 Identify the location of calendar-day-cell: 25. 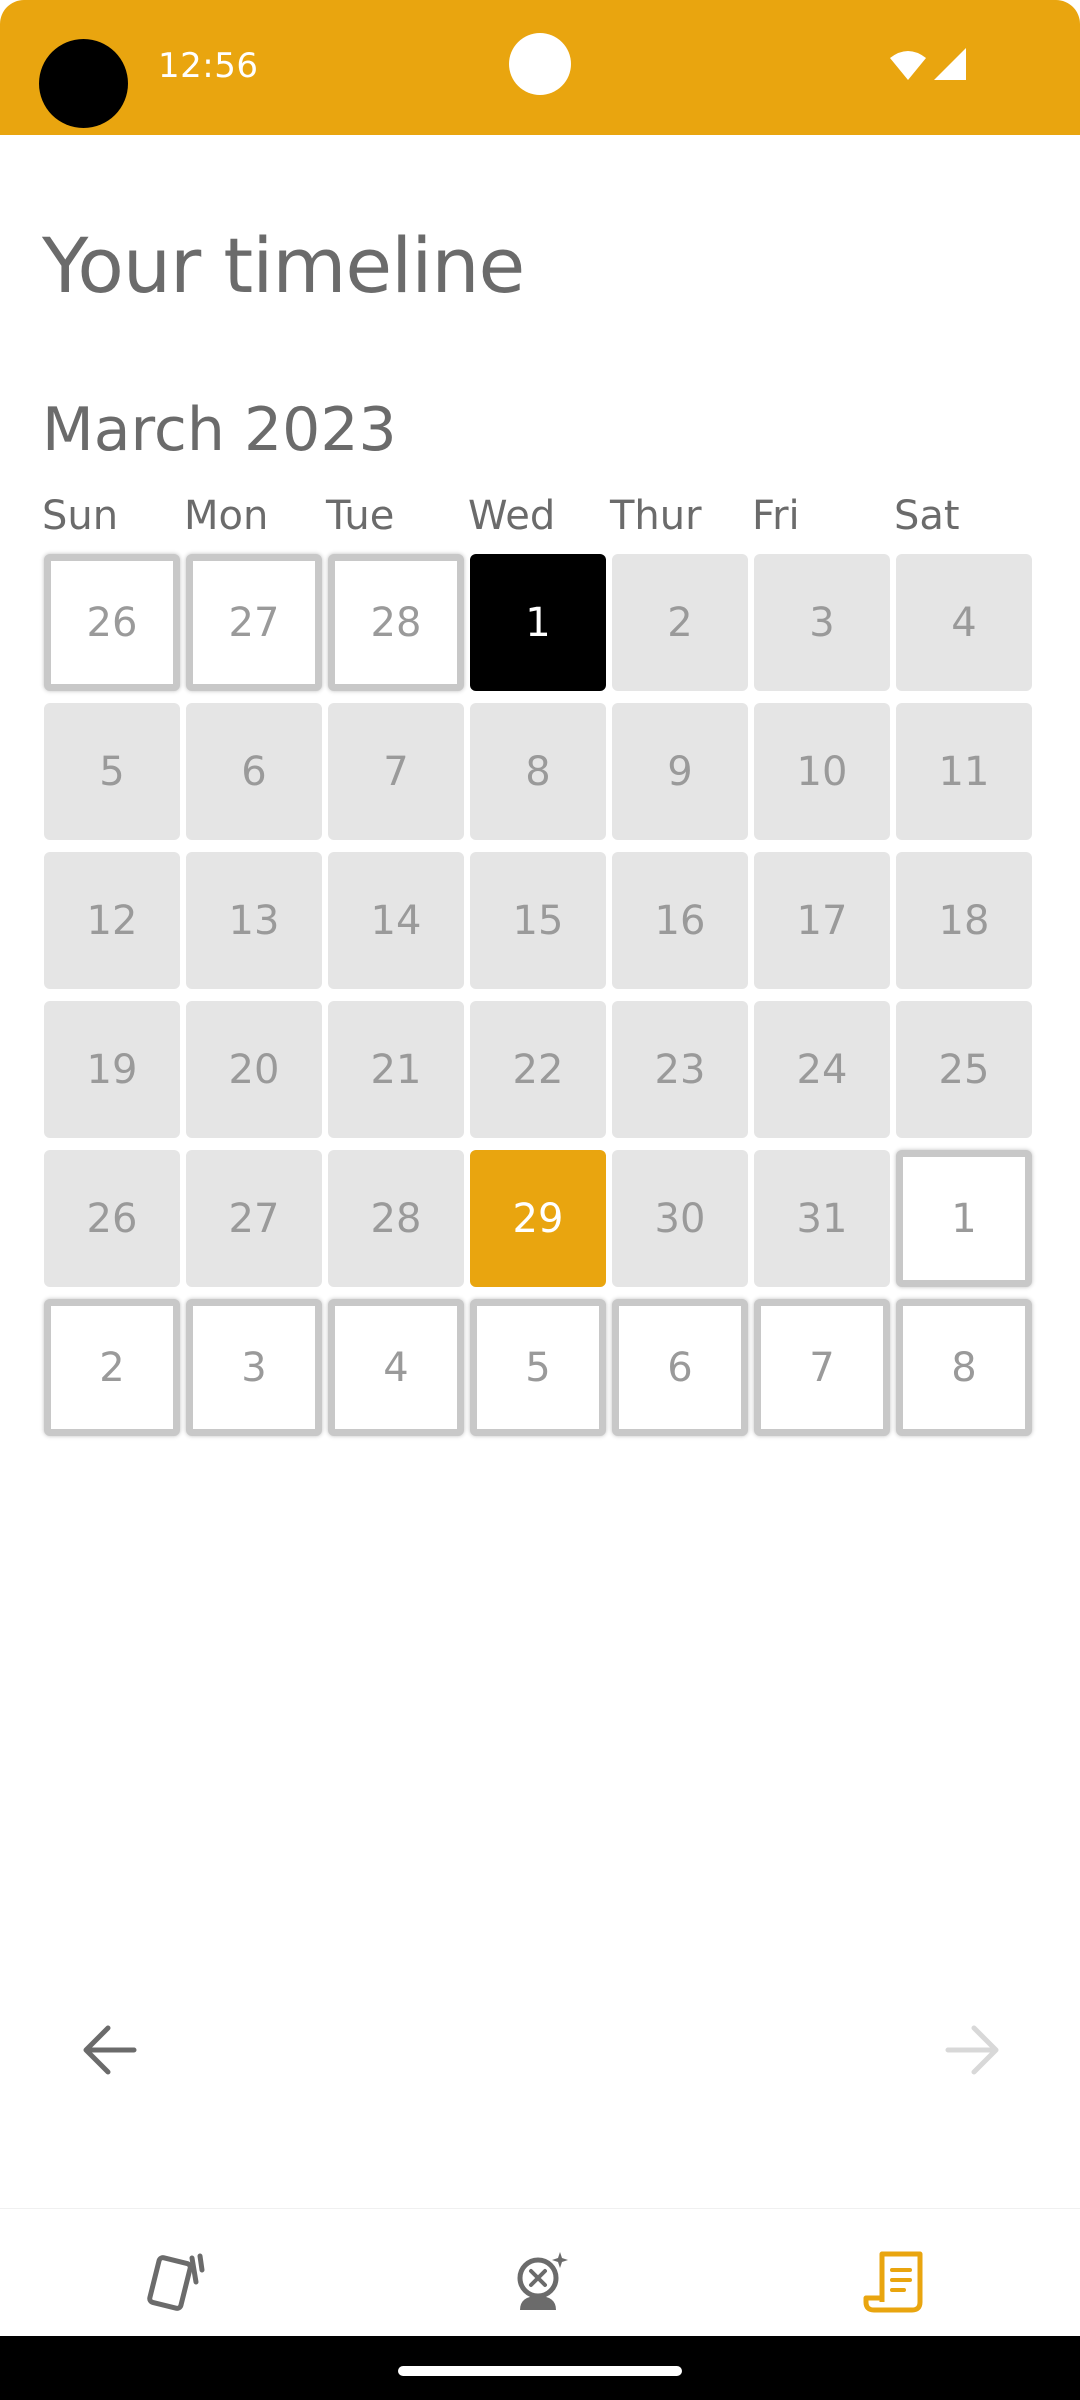
(964, 1069).